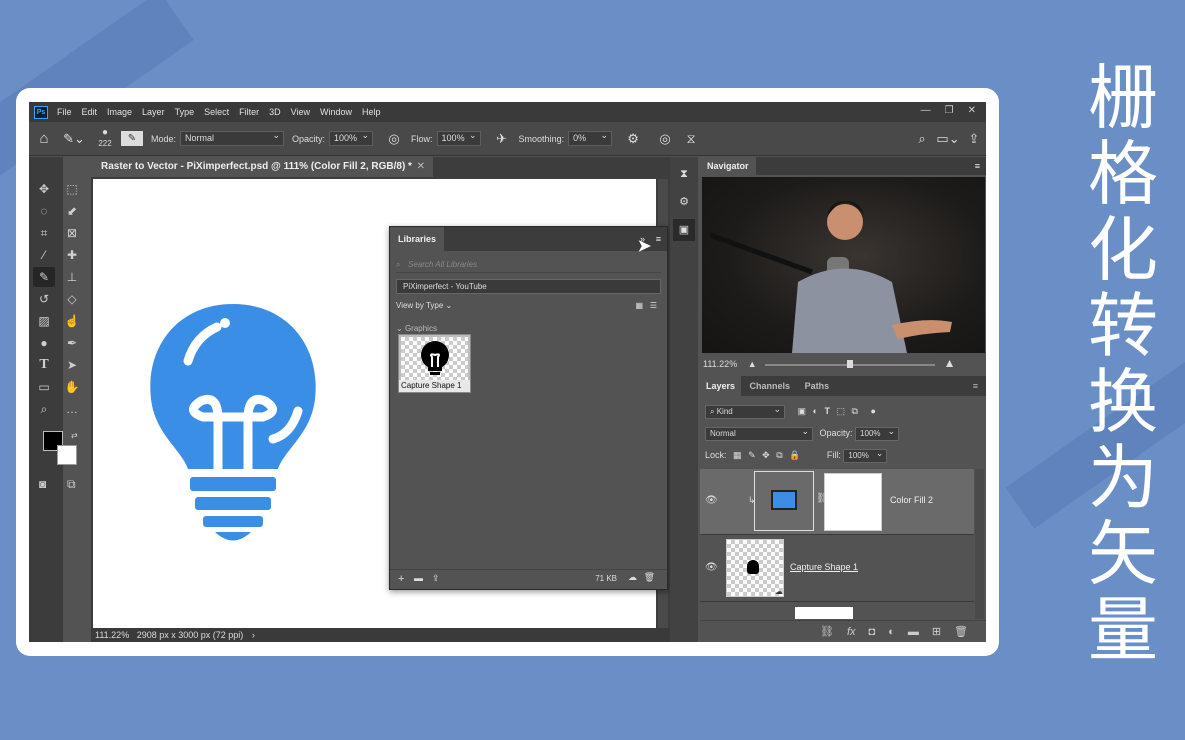  Describe the element at coordinates (979, 544) in the screenshot. I see `layers-scrollbar` at that location.